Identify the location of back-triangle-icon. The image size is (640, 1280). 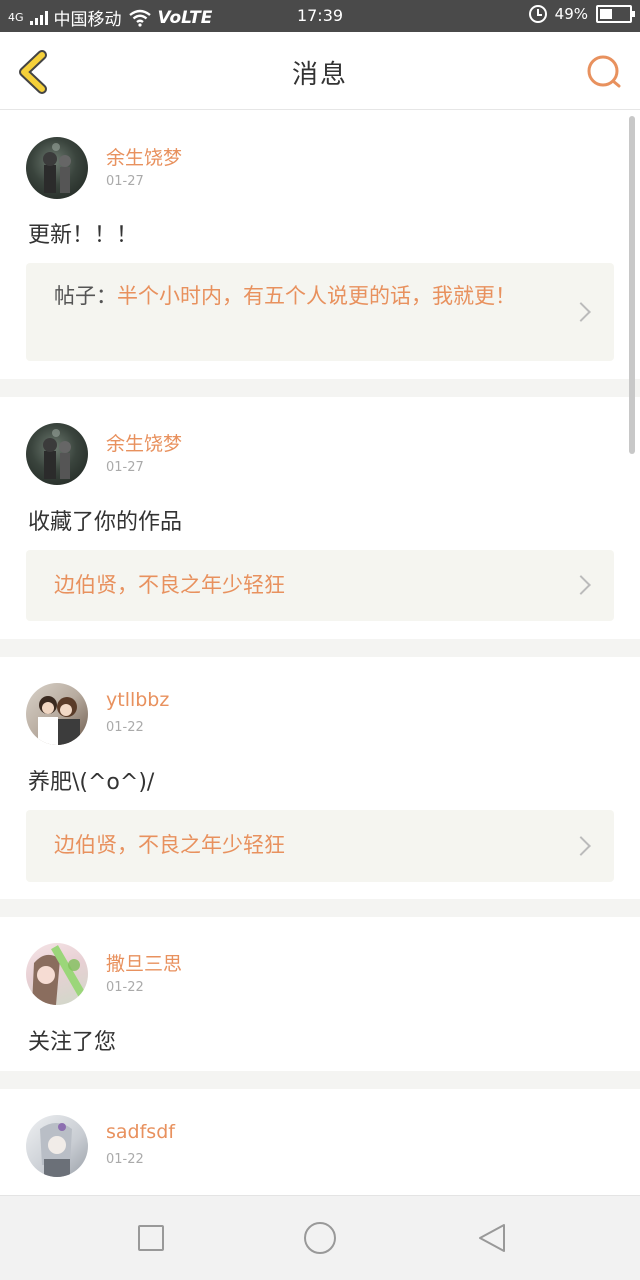
(492, 1238).